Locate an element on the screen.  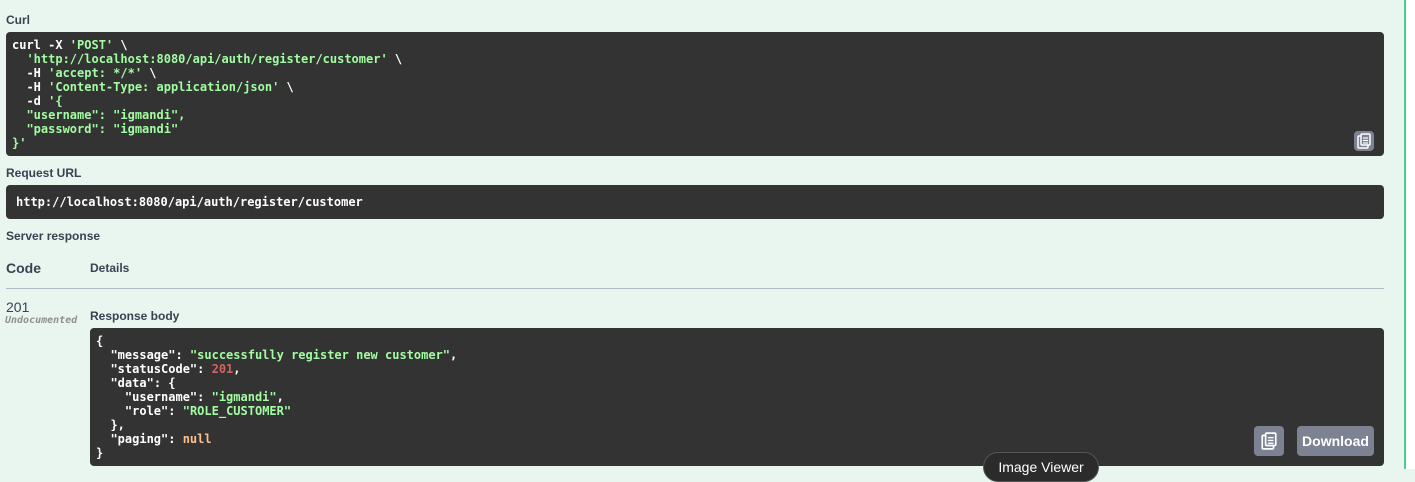
response-body-label: Response body is located at coordinates (135, 316).